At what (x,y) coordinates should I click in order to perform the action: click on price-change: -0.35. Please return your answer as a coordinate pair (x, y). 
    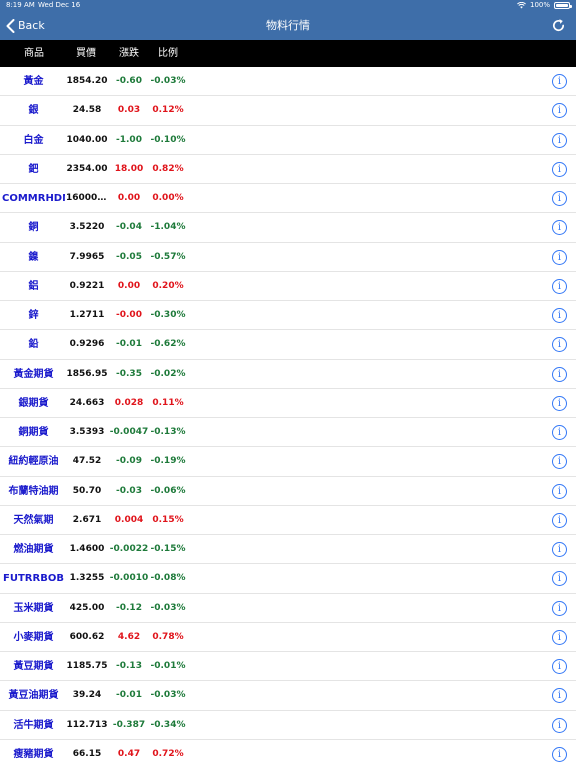
    Looking at the image, I should click on (129, 373).